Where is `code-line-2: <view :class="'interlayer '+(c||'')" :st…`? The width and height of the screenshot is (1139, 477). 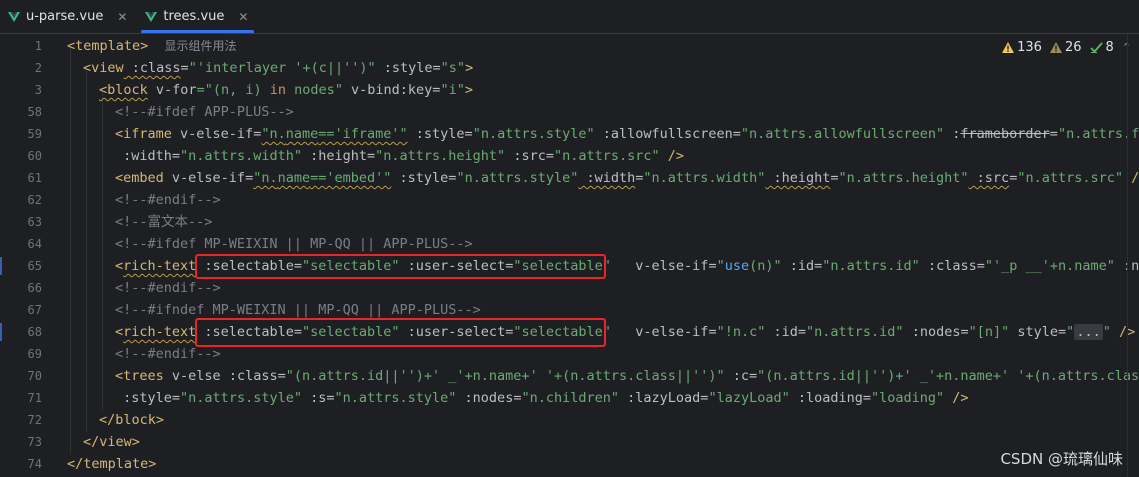 code-line-2: <view :class="'interlayer '+(c||'')" :st… is located at coordinates (278, 68).